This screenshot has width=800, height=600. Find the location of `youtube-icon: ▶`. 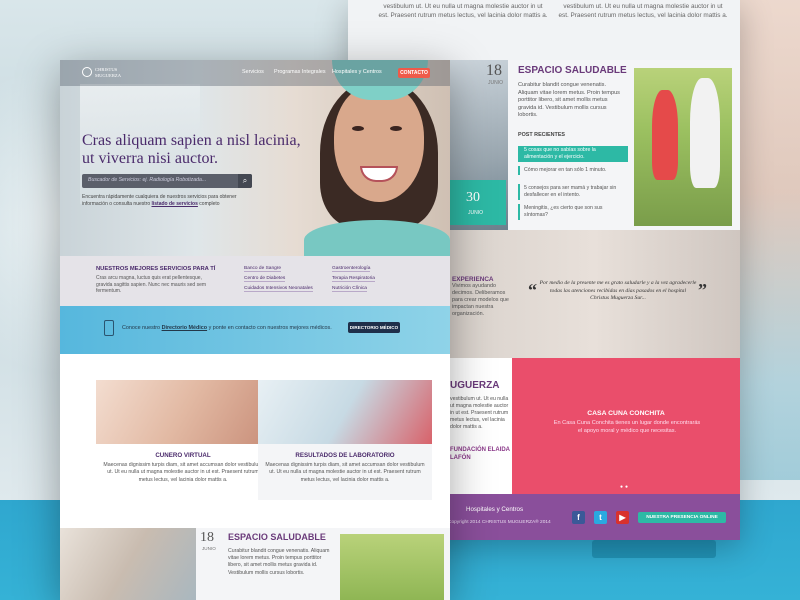

youtube-icon: ▶ is located at coordinates (622, 517).